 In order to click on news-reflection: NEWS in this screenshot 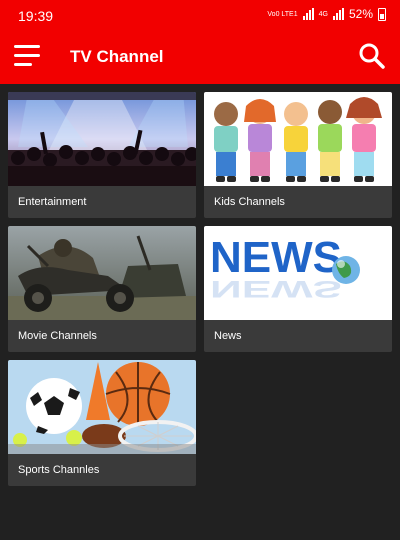, I will do `click(276, 289)`.